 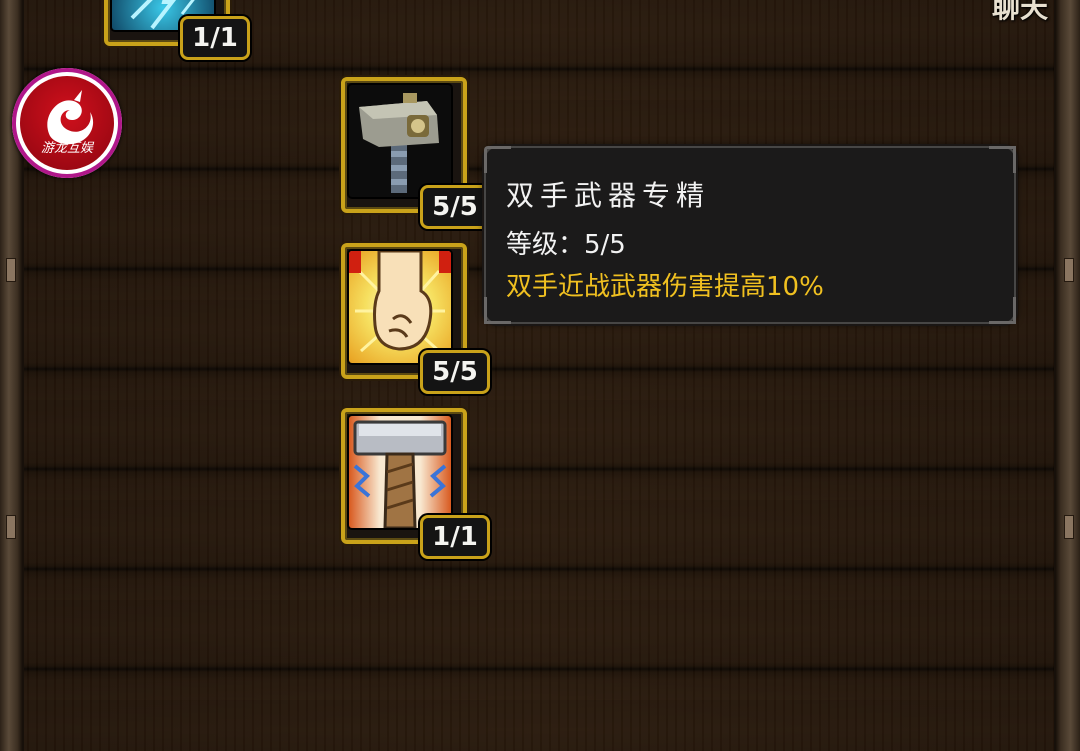 What do you see at coordinates (400, 141) in the screenshot?
I see `war-hammer-icon` at bounding box center [400, 141].